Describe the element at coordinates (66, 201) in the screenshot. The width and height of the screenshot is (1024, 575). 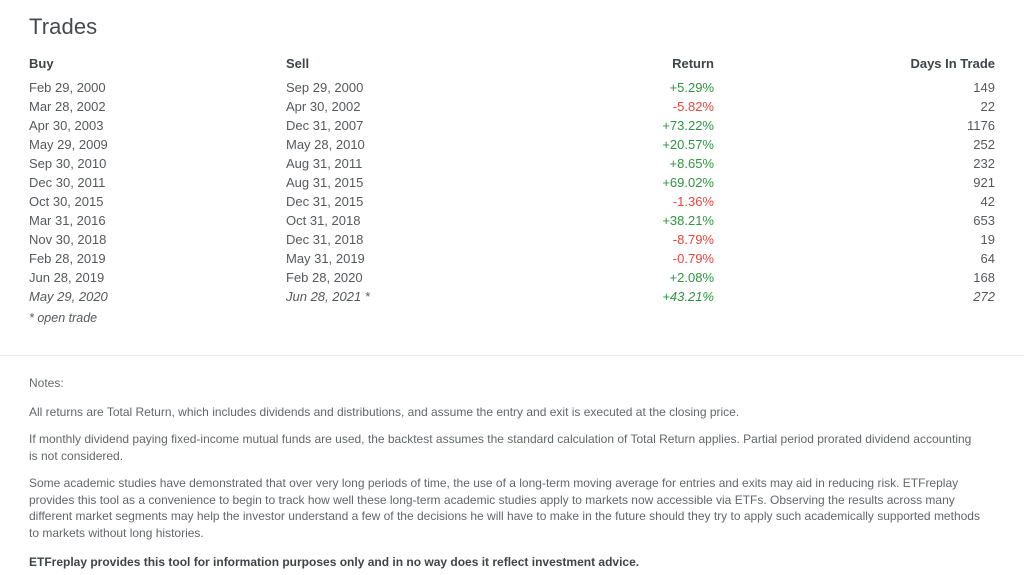
I see `cell-buy-date: Oct 30, 2015` at that location.